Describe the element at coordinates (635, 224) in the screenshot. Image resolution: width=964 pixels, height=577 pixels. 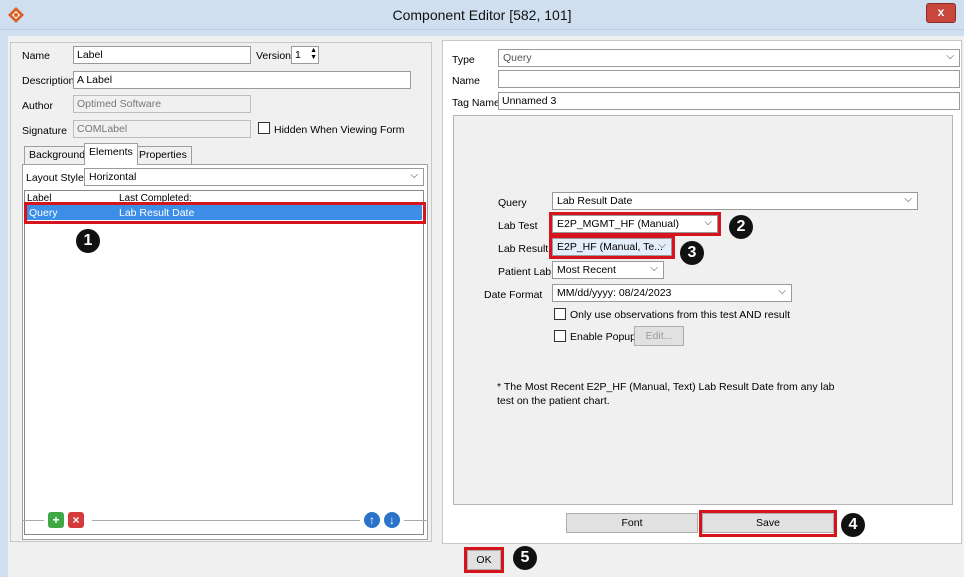
I see `highlight-box-lab-test` at that location.